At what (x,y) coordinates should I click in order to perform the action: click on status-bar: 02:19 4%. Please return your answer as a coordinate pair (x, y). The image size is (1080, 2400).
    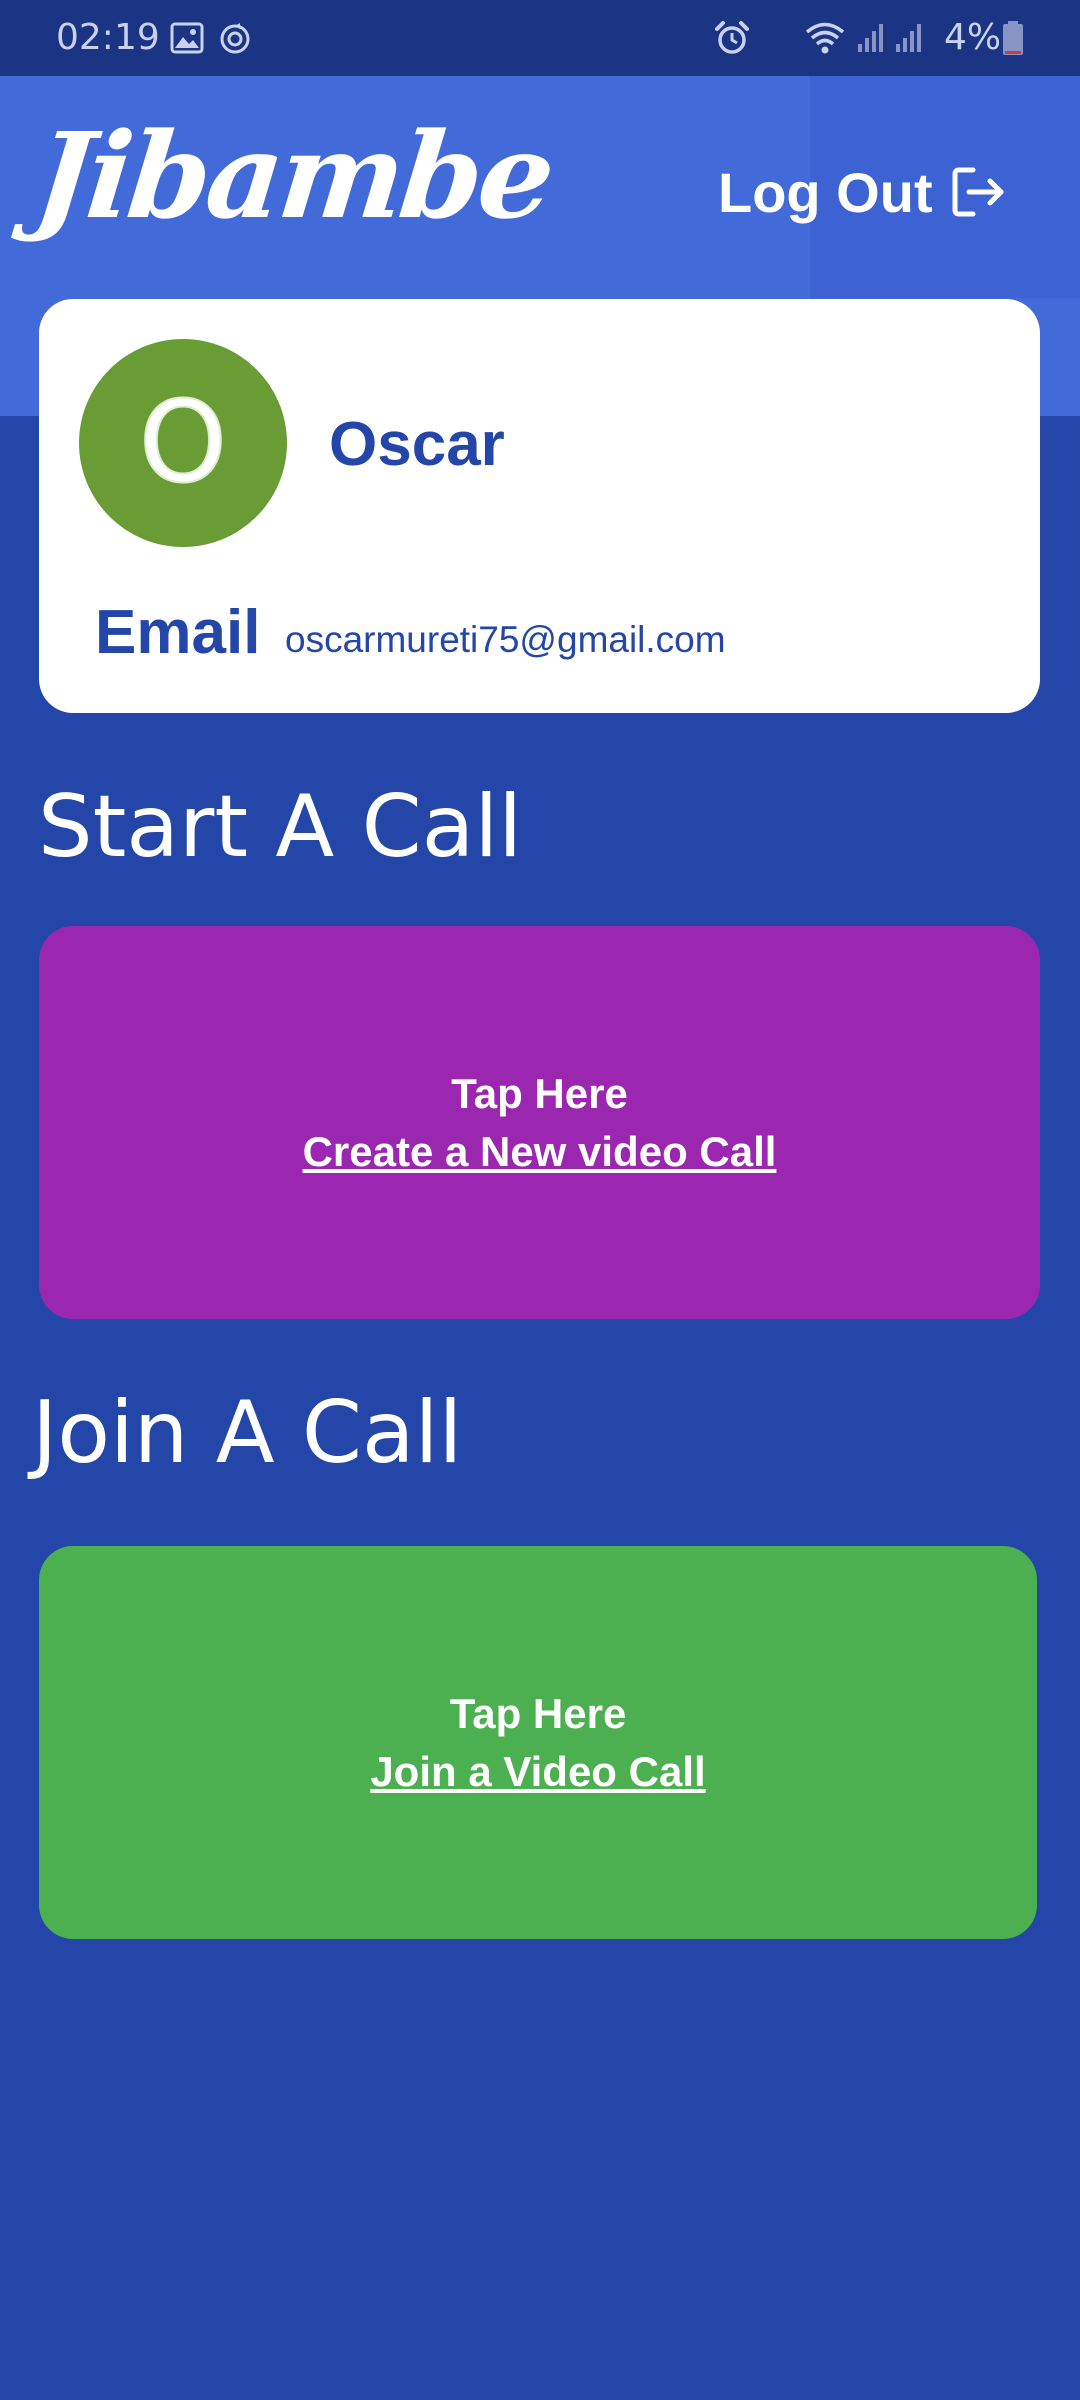
    Looking at the image, I should click on (540, 38).